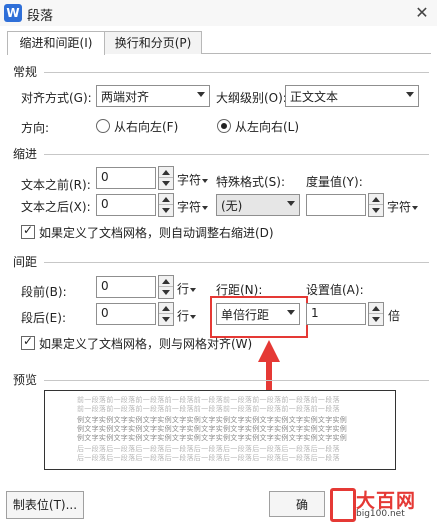 The image size is (437, 527). I want to click on space-before-input: 0, so click(126, 287).